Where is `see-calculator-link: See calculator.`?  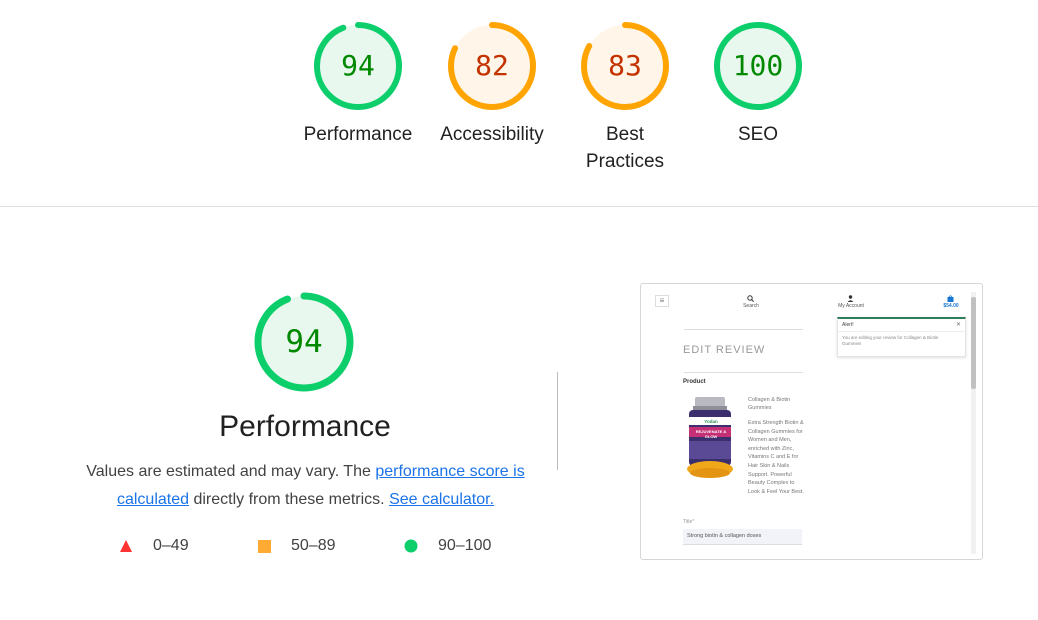
see-calculator-link: See calculator. is located at coordinates (441, 499).